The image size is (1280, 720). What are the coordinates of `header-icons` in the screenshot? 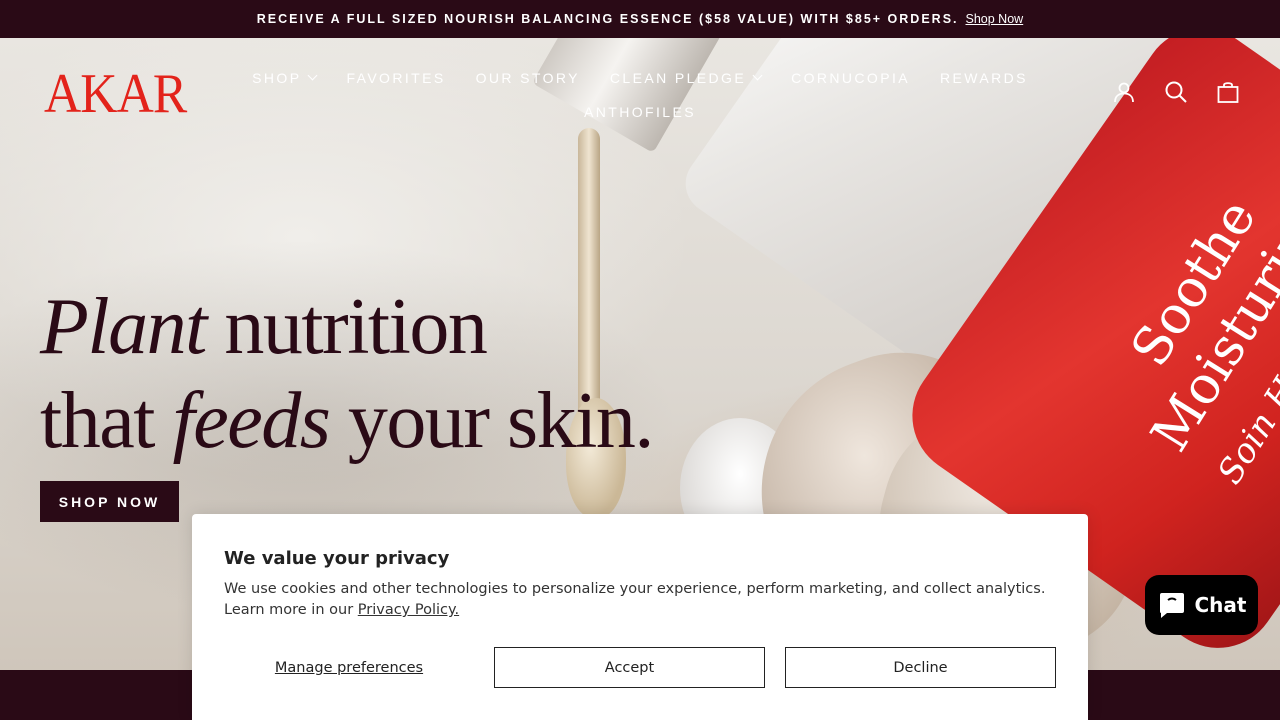 It's located at (1176, 92).